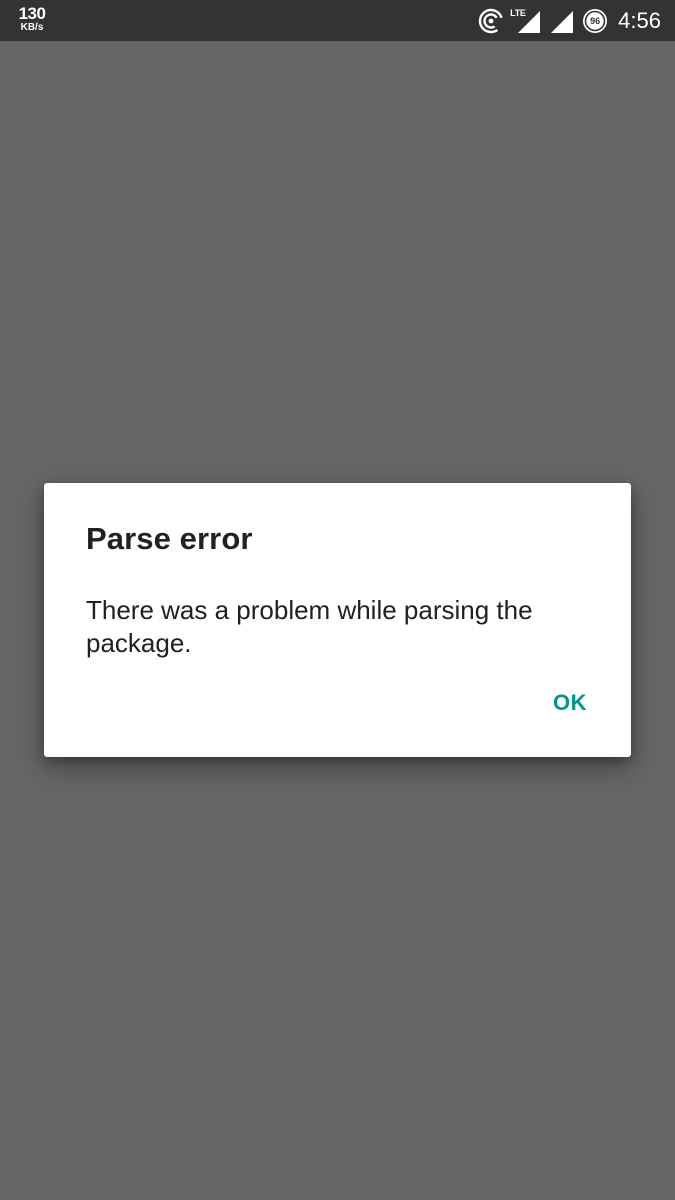 The width and height of the screenshot is (675, 1200). What do you see at coordinates (32, 13) in the screenshot?
I see `network-speed-value: 130` at bounding box center [32, 13].